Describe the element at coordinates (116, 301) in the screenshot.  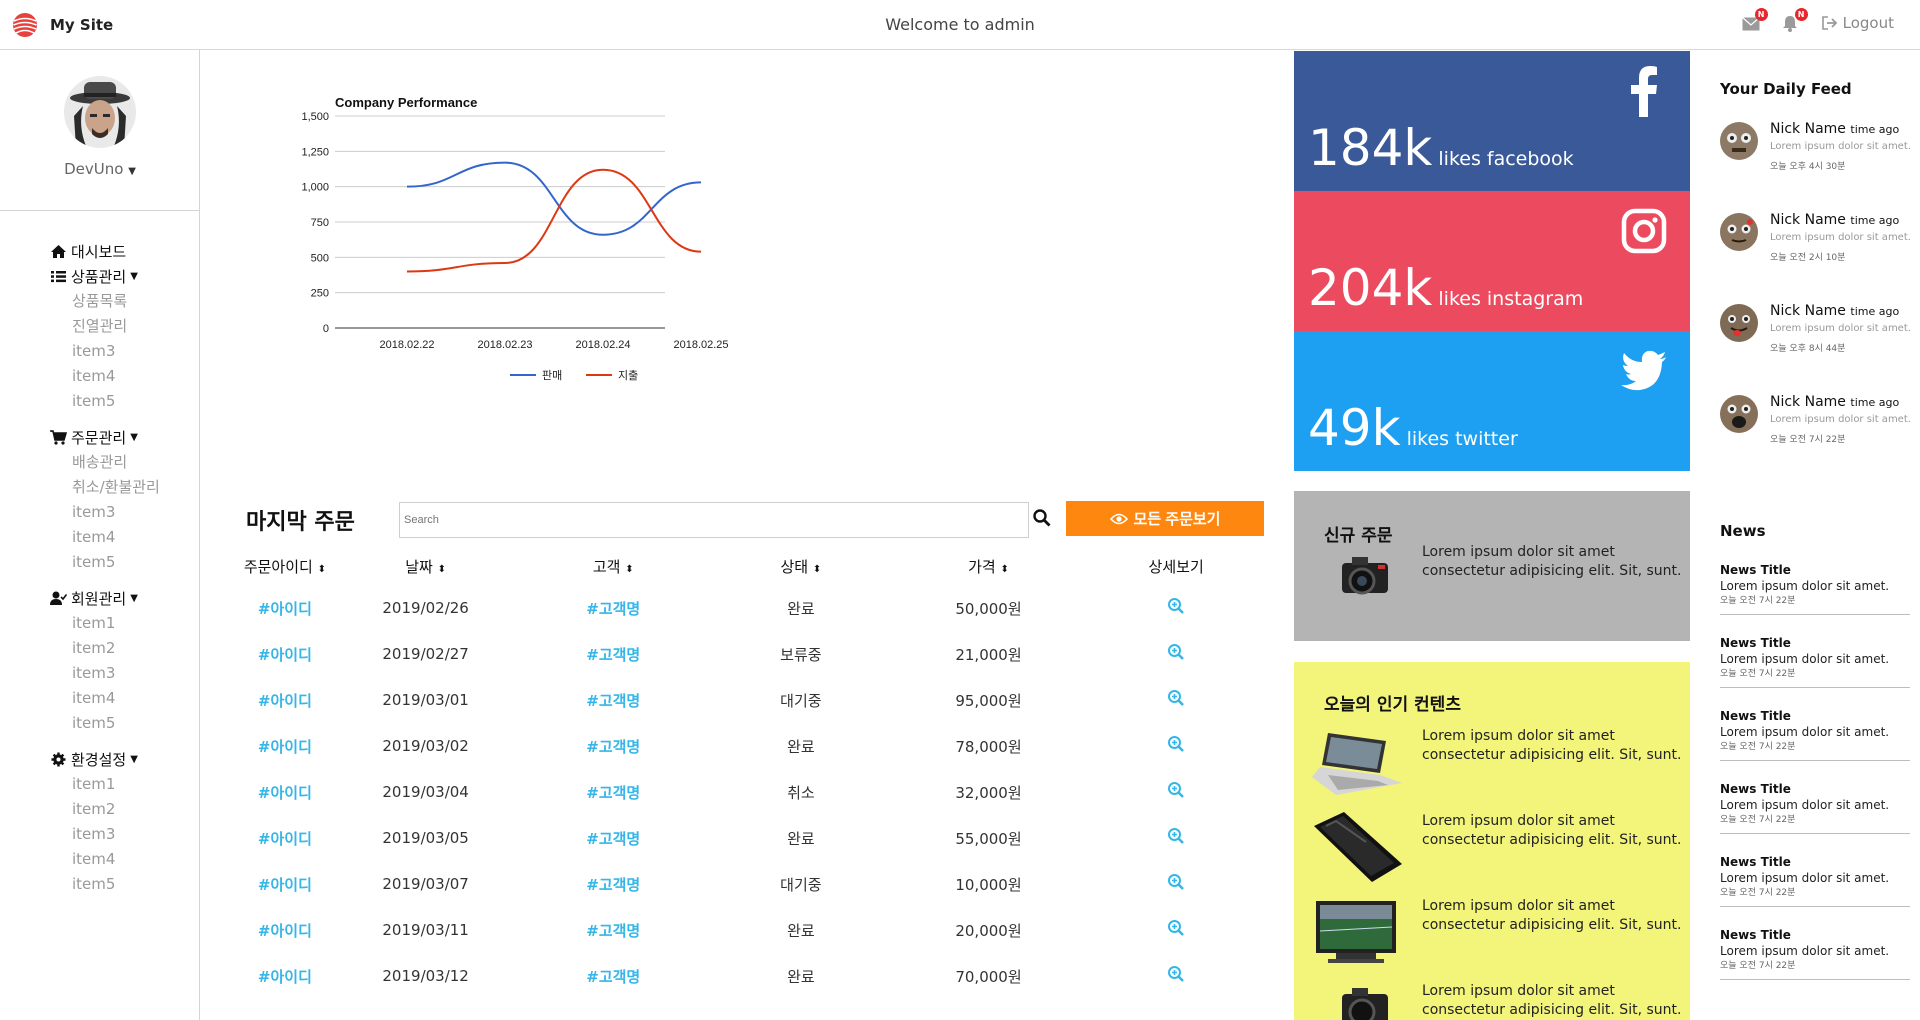
I see `submenu-item: 상품목록` at that location.